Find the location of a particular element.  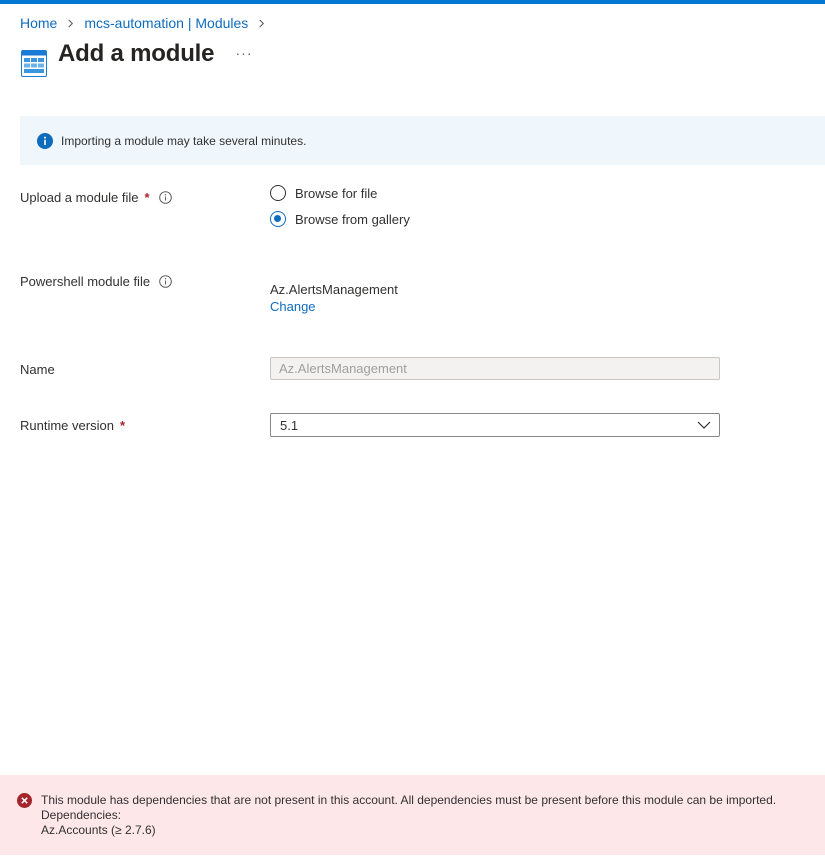

chevron-down-icon is located at coordinates (704, 425).